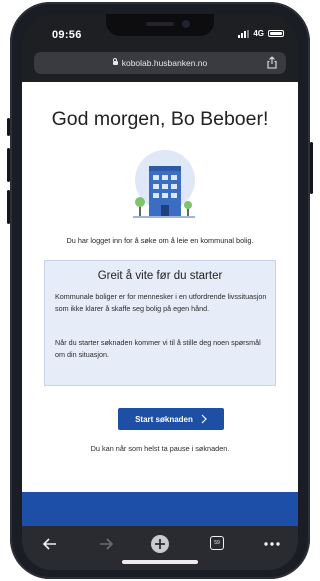 This screenshot has width=320, height=581. What do you see at coordinates (160, 119) in the screenshot?
I see `page-title: God morgen, Bo Beboer!` at bounding box center [160, 119].